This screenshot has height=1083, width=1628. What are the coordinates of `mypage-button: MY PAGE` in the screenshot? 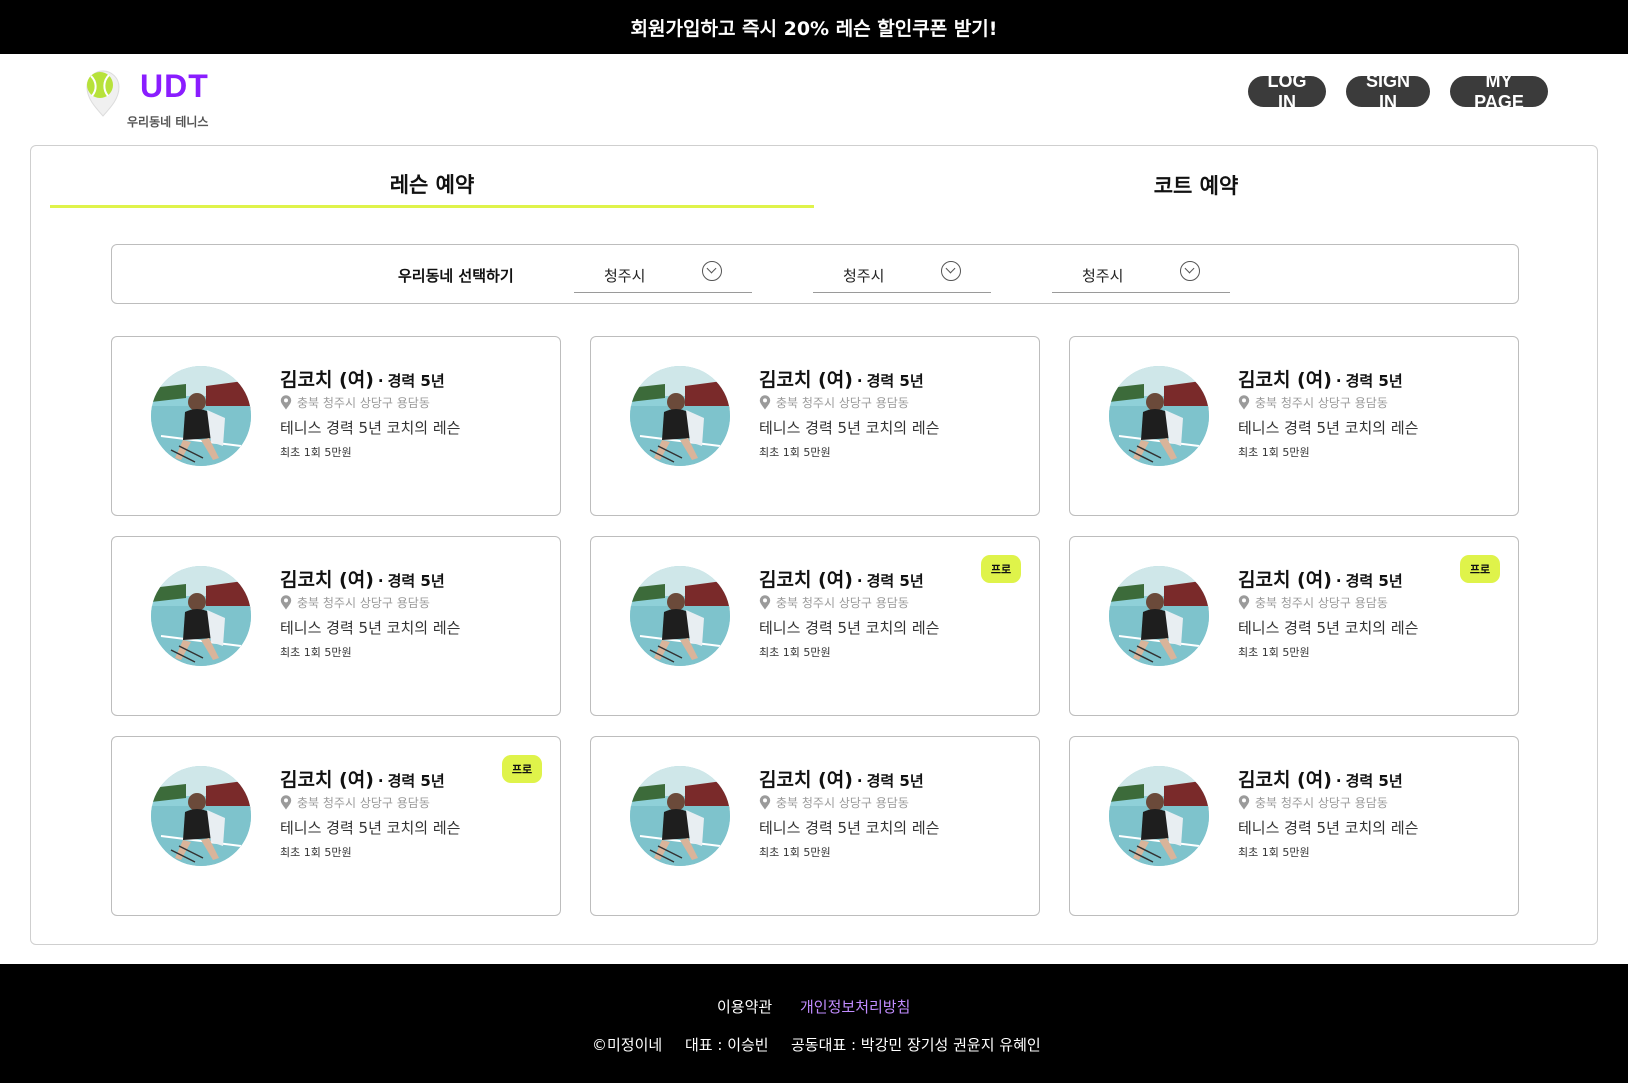 It's located at (1499, 91).